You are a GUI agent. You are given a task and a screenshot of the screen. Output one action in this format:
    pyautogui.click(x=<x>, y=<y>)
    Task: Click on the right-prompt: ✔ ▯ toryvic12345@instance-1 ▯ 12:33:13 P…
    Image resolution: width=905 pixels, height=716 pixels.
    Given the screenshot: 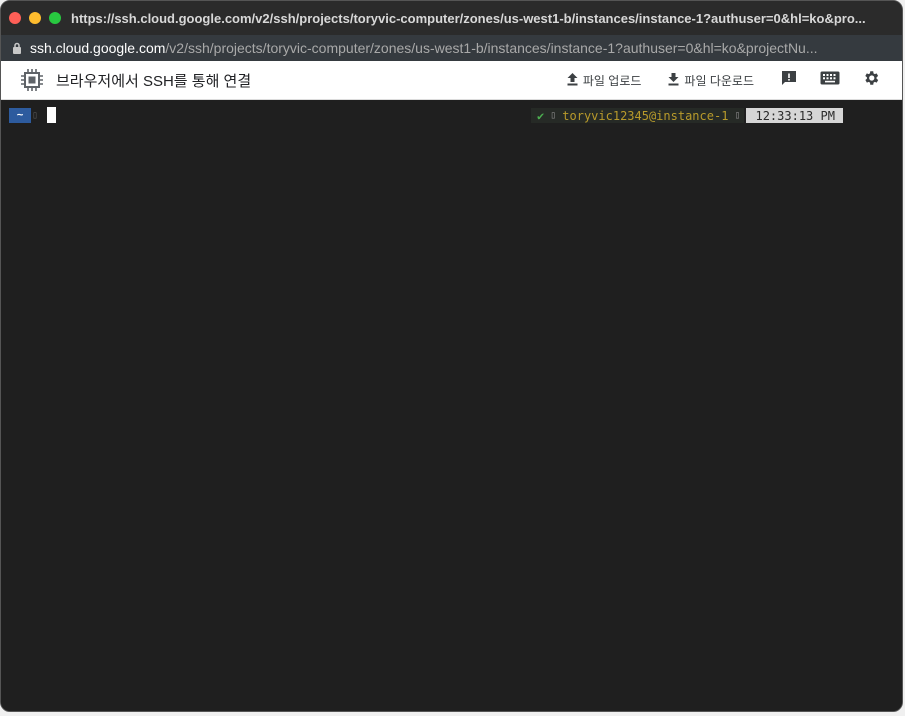 What is the action you would take?
    pyautogui.click(x=687, y=115)
    